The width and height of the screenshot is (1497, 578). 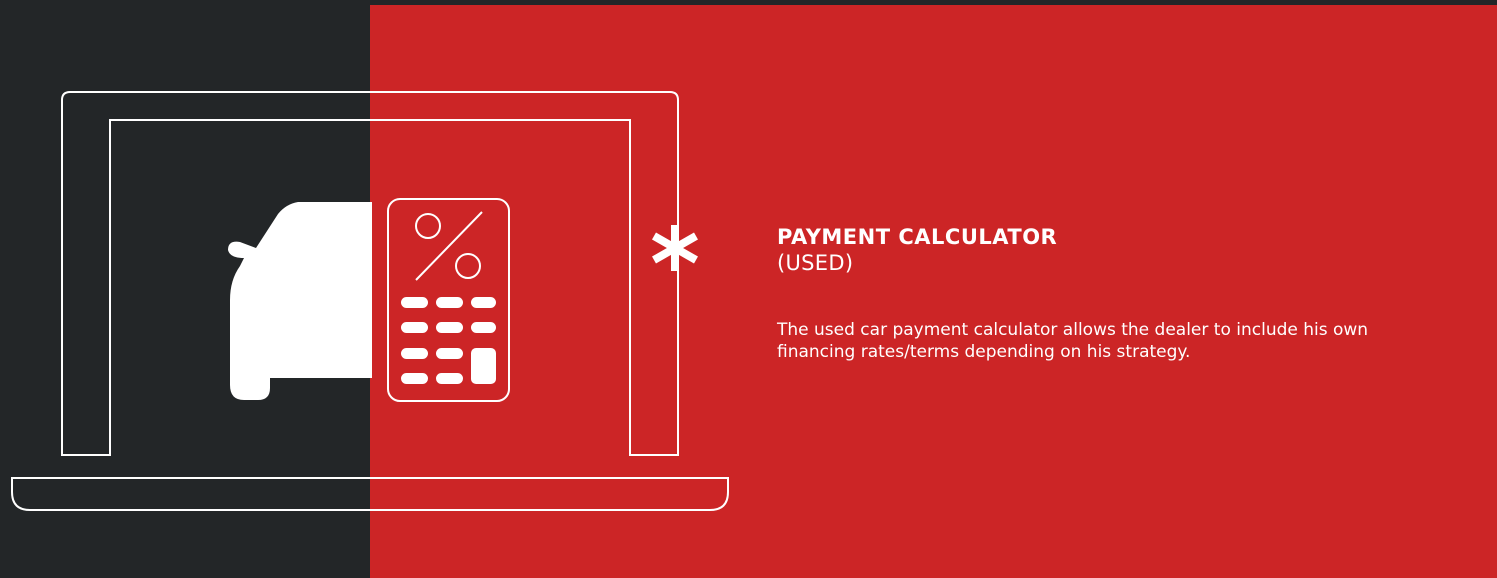 What do you see at coordinates (675, 248) in the screenshot?
I see `asterisk-icon` at bounding box center [675, 248].